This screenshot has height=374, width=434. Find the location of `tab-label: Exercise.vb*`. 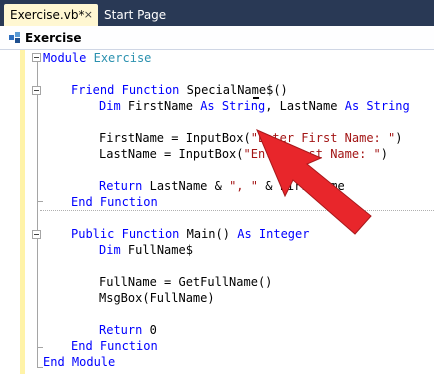

tab-label: Exercise.vb* is located at coordinates (47, 15).